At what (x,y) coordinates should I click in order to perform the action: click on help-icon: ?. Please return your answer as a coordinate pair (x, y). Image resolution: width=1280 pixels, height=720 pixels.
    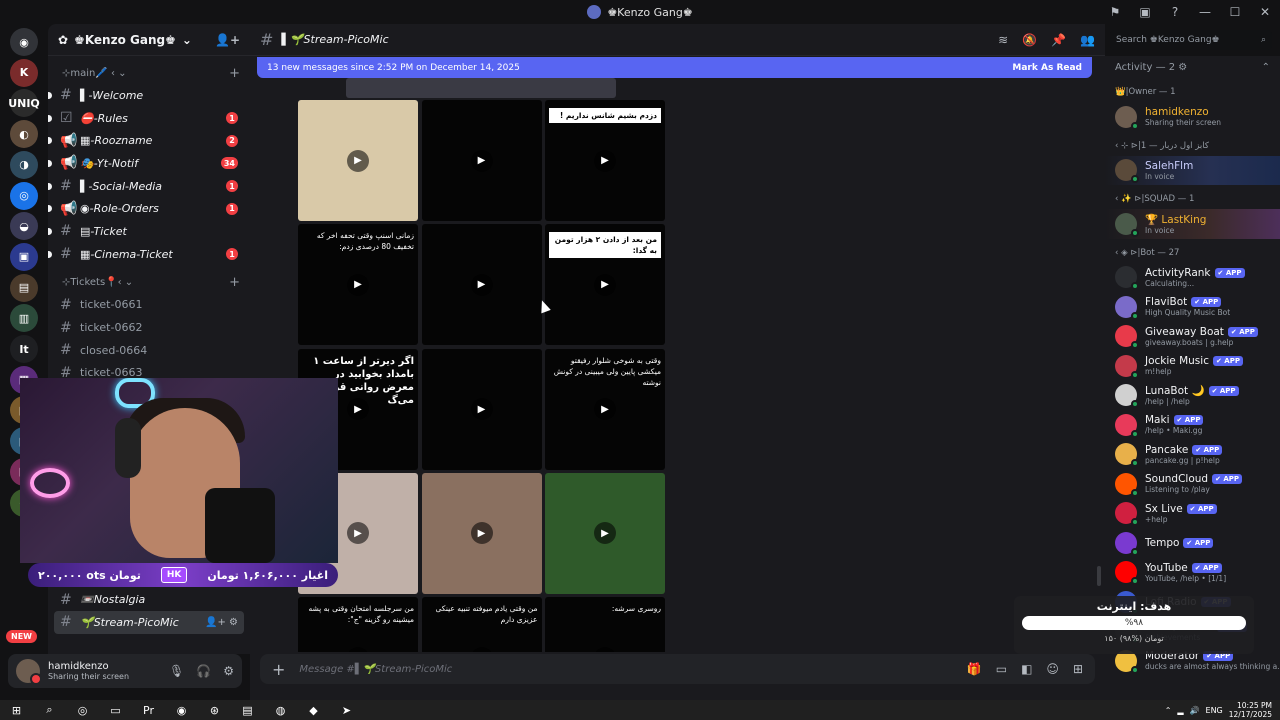
    Looking at the image, I should click on (1175, 12).